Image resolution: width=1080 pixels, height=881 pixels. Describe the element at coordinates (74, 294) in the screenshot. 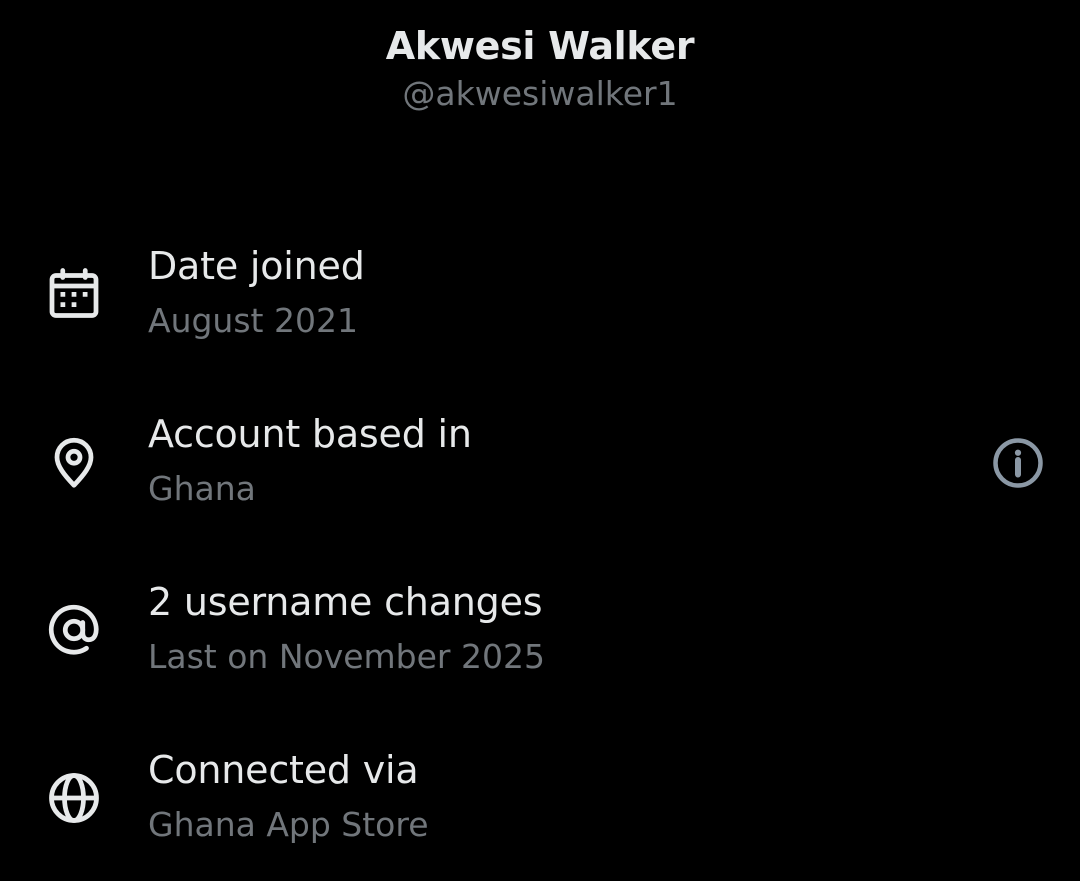

I see `calendar-icon` at that location.